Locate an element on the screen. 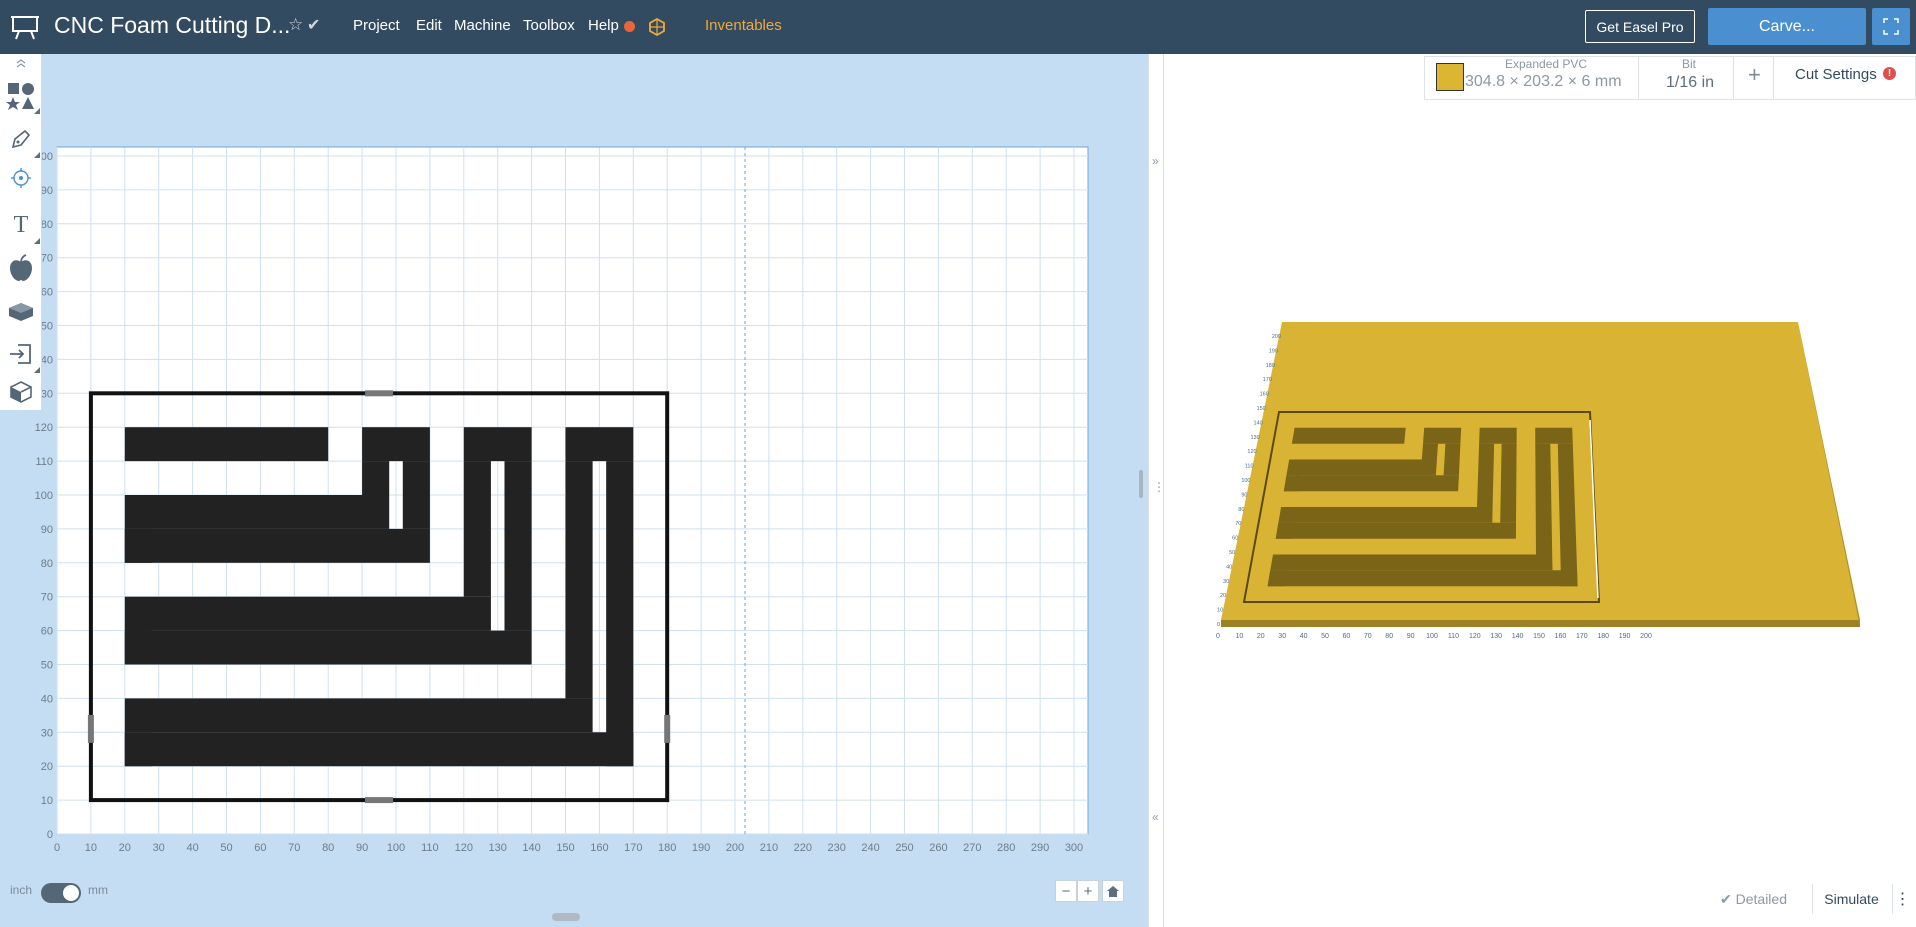 Image resolution: width=1916 pixels, height=927 pixels. menu-toolbox: Toolbox is located at coordinates (549, 25).